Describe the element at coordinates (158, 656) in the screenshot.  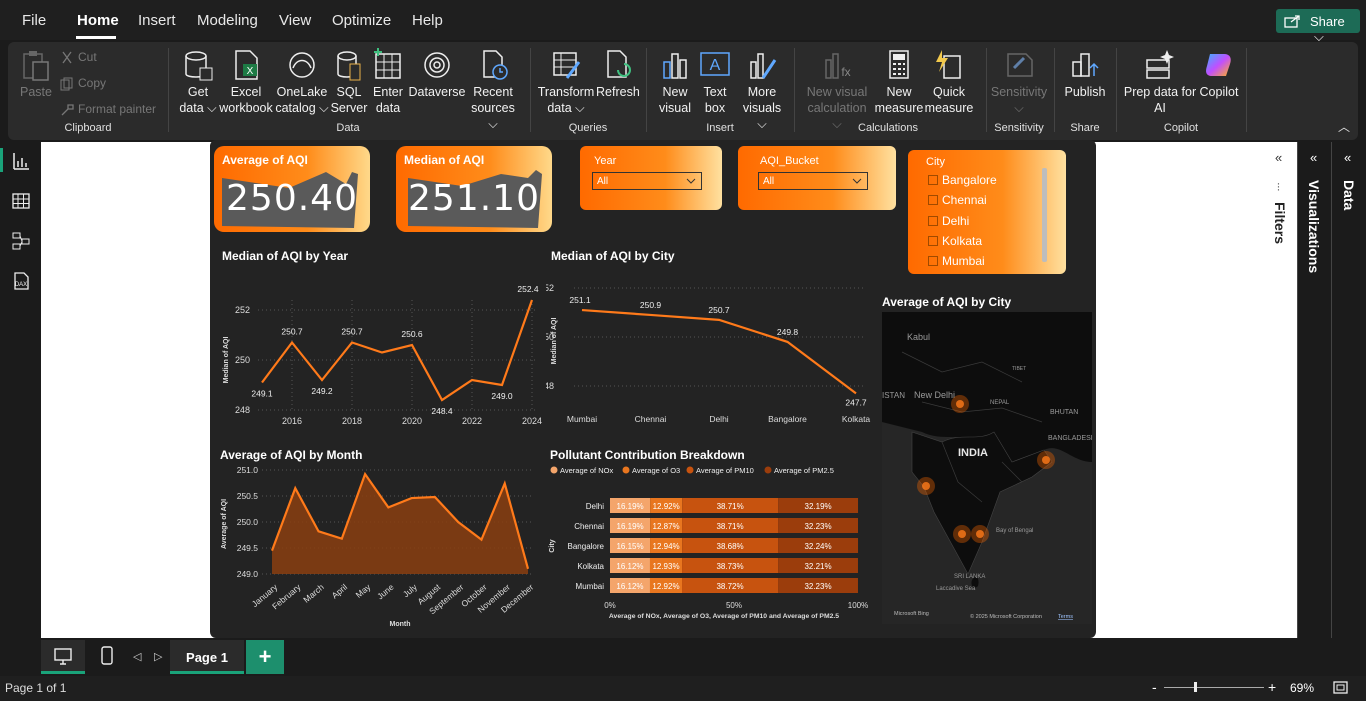
I see `next-page-icon: ▷` at that location.